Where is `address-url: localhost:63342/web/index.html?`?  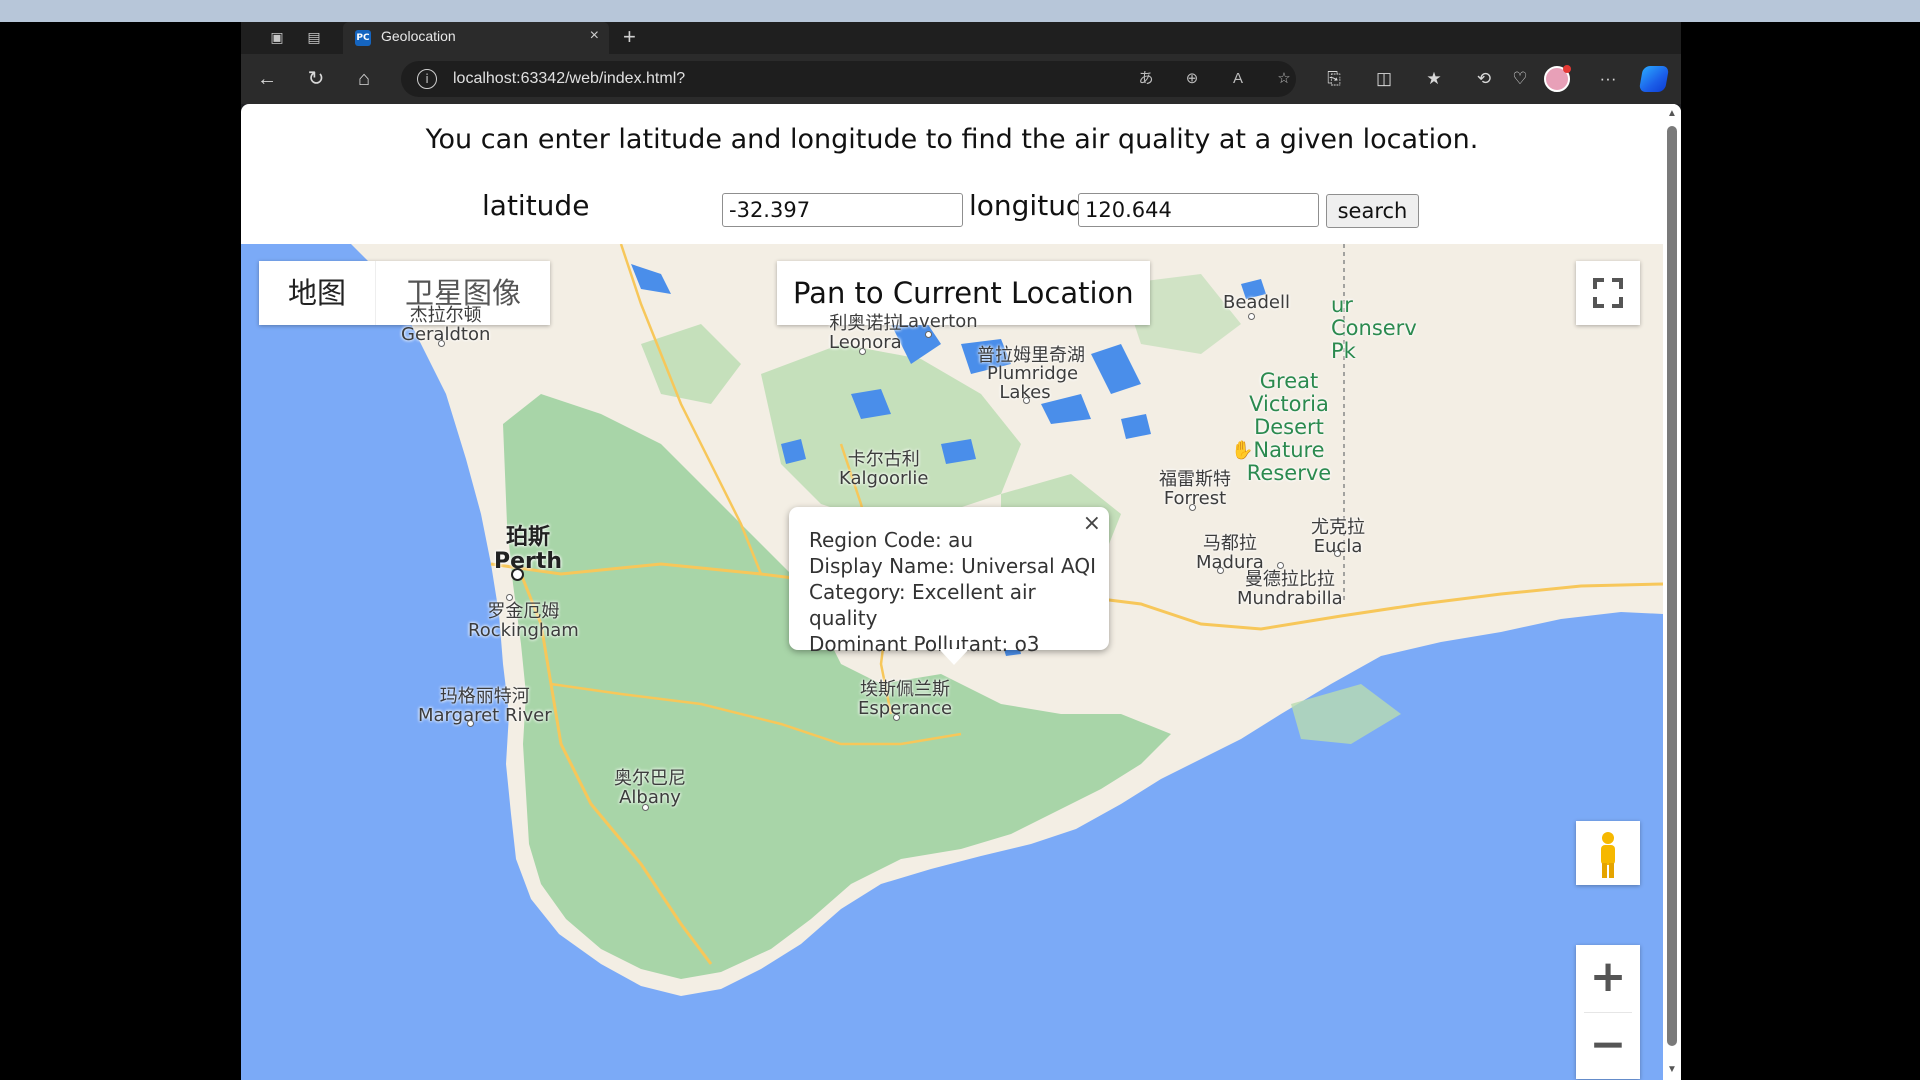
address-url: localhost:63342/web/index.html? is located at coordinates (569, 79).